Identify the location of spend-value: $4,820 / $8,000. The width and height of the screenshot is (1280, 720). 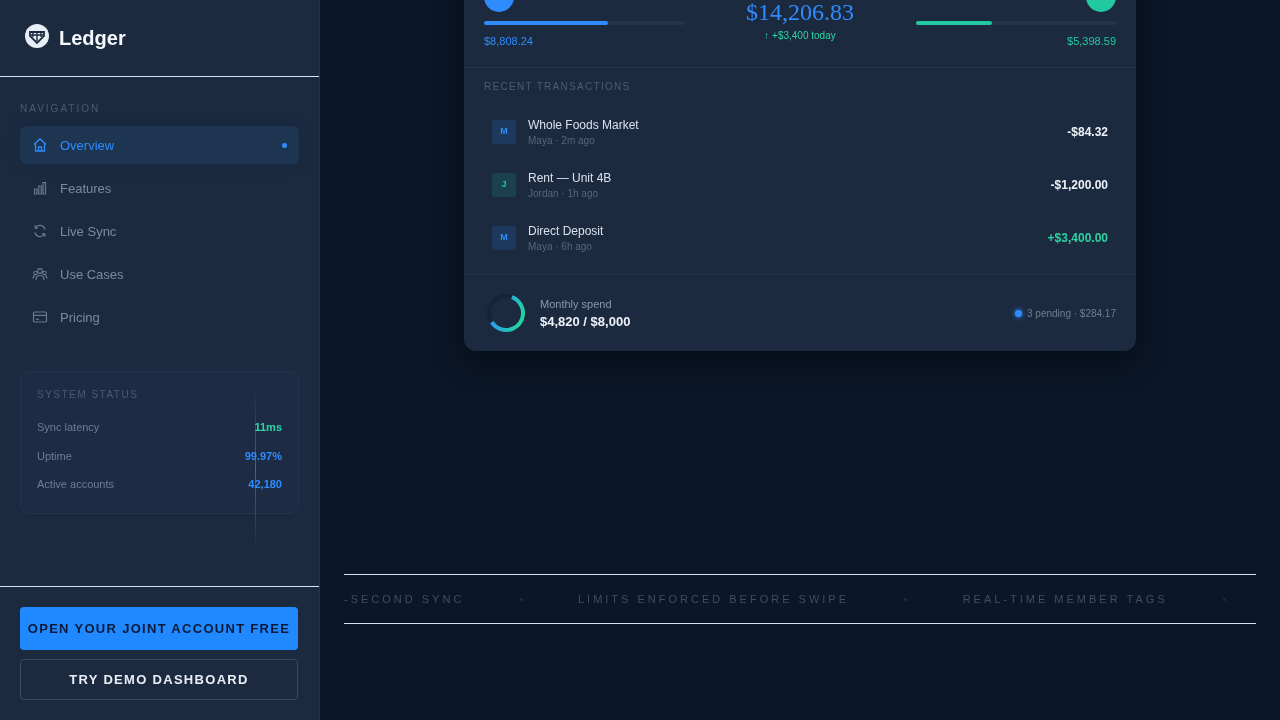
(585, 321).